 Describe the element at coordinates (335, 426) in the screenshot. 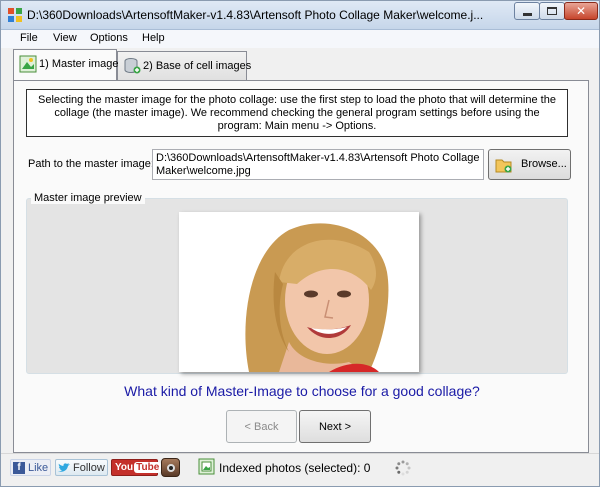

I see `next-button: Next >` at that location.